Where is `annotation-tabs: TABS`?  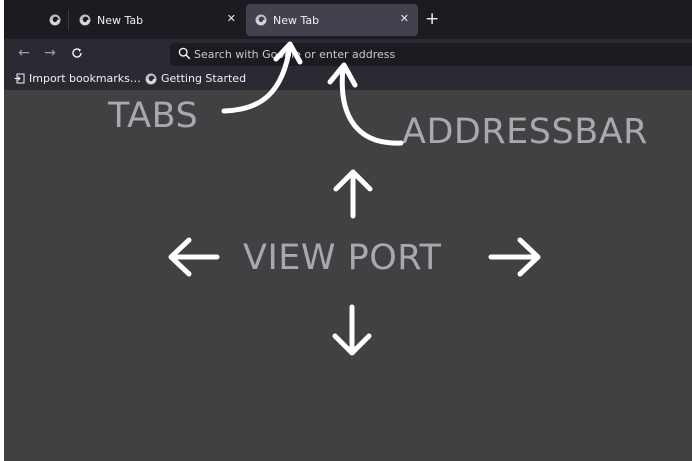
annotation-tabs: TABS is located at coordinates (153, 116).